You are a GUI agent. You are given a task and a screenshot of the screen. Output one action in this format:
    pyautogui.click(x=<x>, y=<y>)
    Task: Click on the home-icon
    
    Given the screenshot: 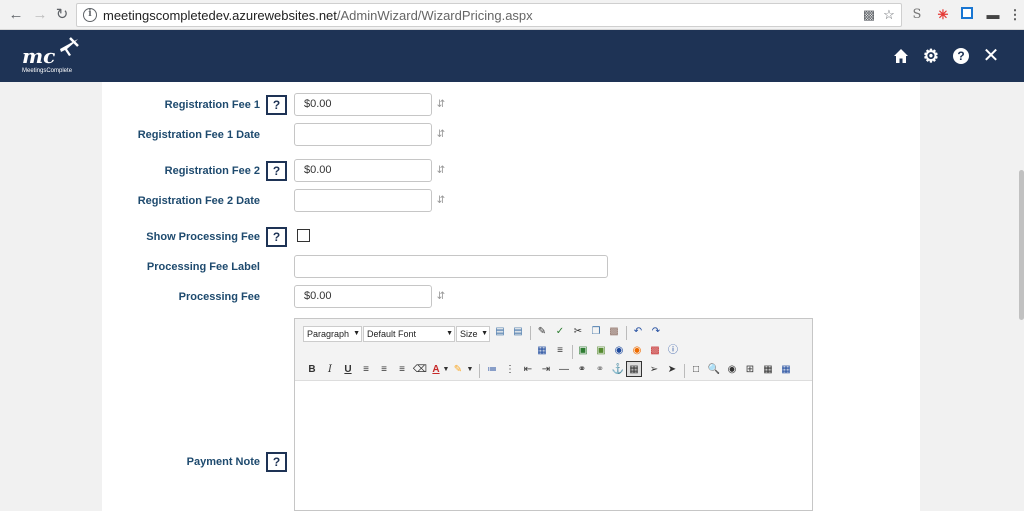 What is the action you would take?
    pyautogui.click(x=901, y=56)
    